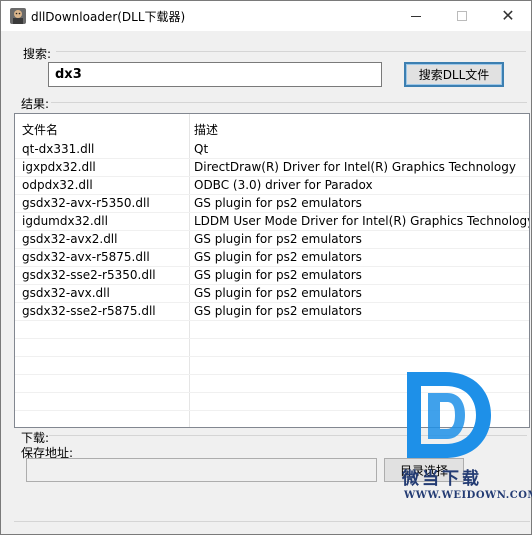 Image resolution: width=532 pixels, height=535 pixels. I want to click on cell-filename: gsdx32-sse2-r5875.dll, so click(89, 311).